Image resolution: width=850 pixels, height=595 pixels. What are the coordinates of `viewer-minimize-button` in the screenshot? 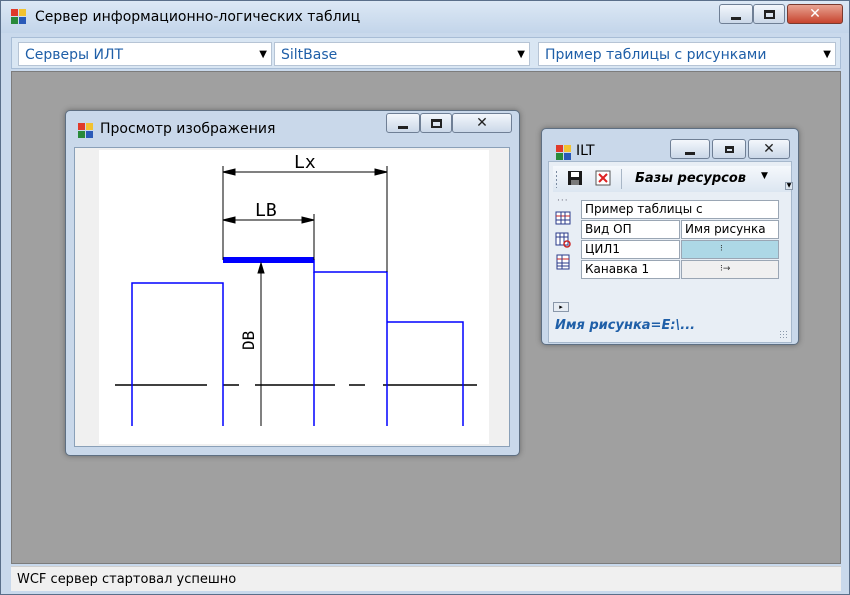 It's located at (403, 123).